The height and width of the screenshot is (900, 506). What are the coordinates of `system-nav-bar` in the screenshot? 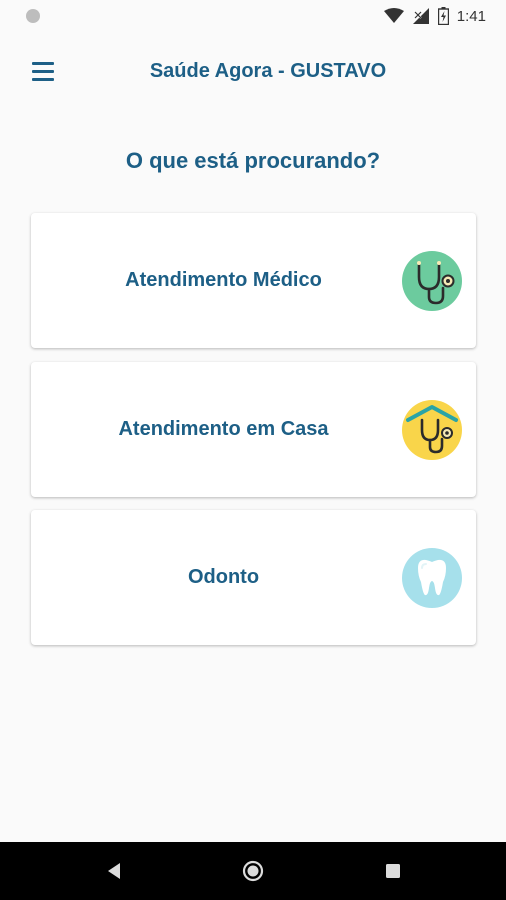 It's located at (253, 871).